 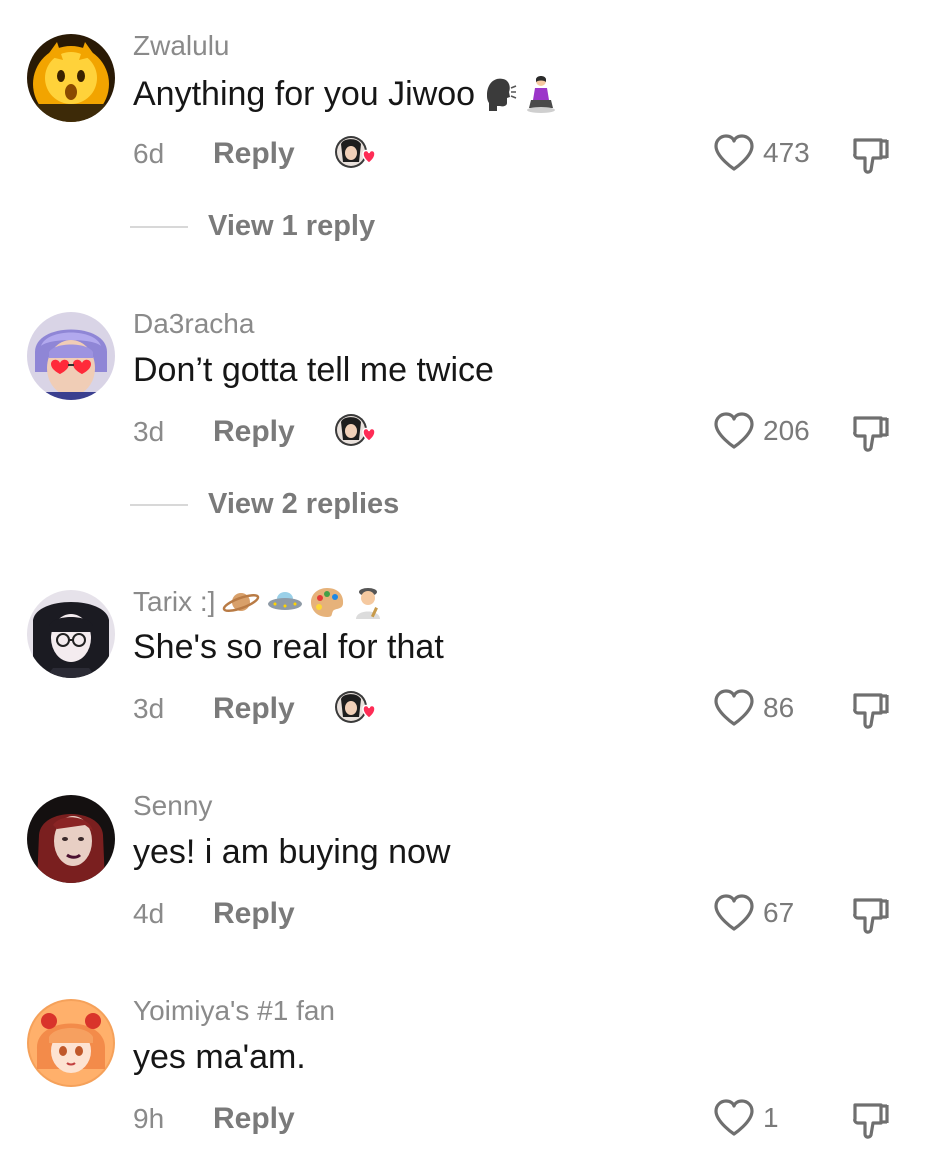 I want to click on like-count: 473, so click(x=786, y=152).